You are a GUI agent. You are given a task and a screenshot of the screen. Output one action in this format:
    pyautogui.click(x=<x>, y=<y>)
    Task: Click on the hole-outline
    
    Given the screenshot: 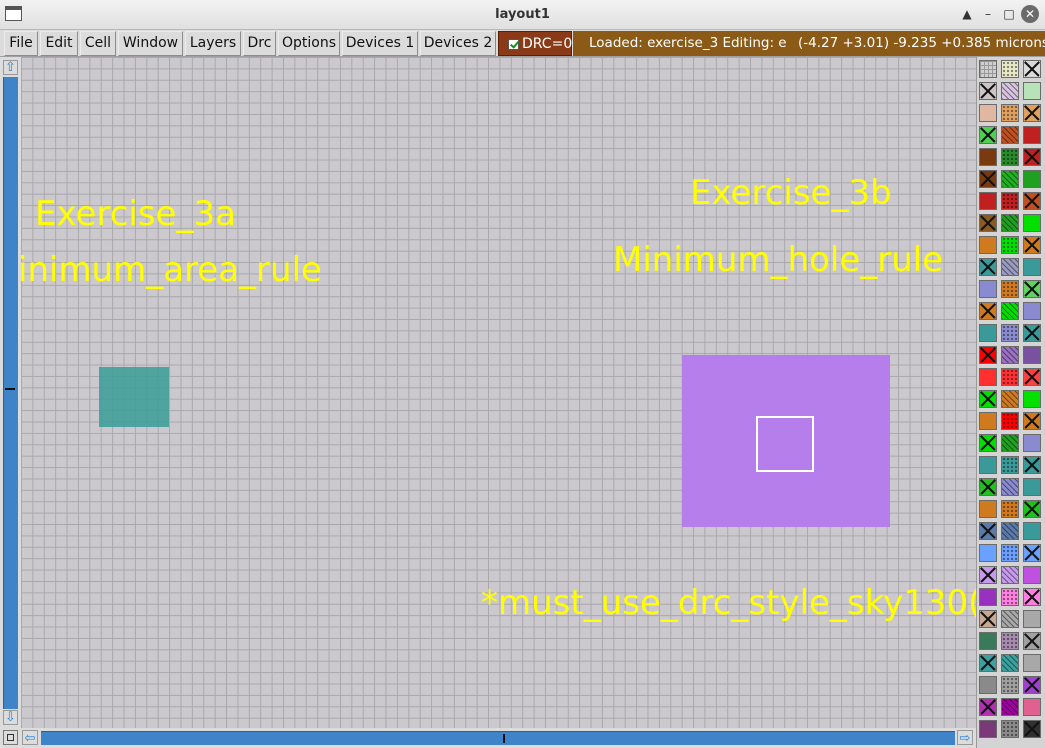 What is the action you would take?
    pyautogui.click(x=785, y=444)
    